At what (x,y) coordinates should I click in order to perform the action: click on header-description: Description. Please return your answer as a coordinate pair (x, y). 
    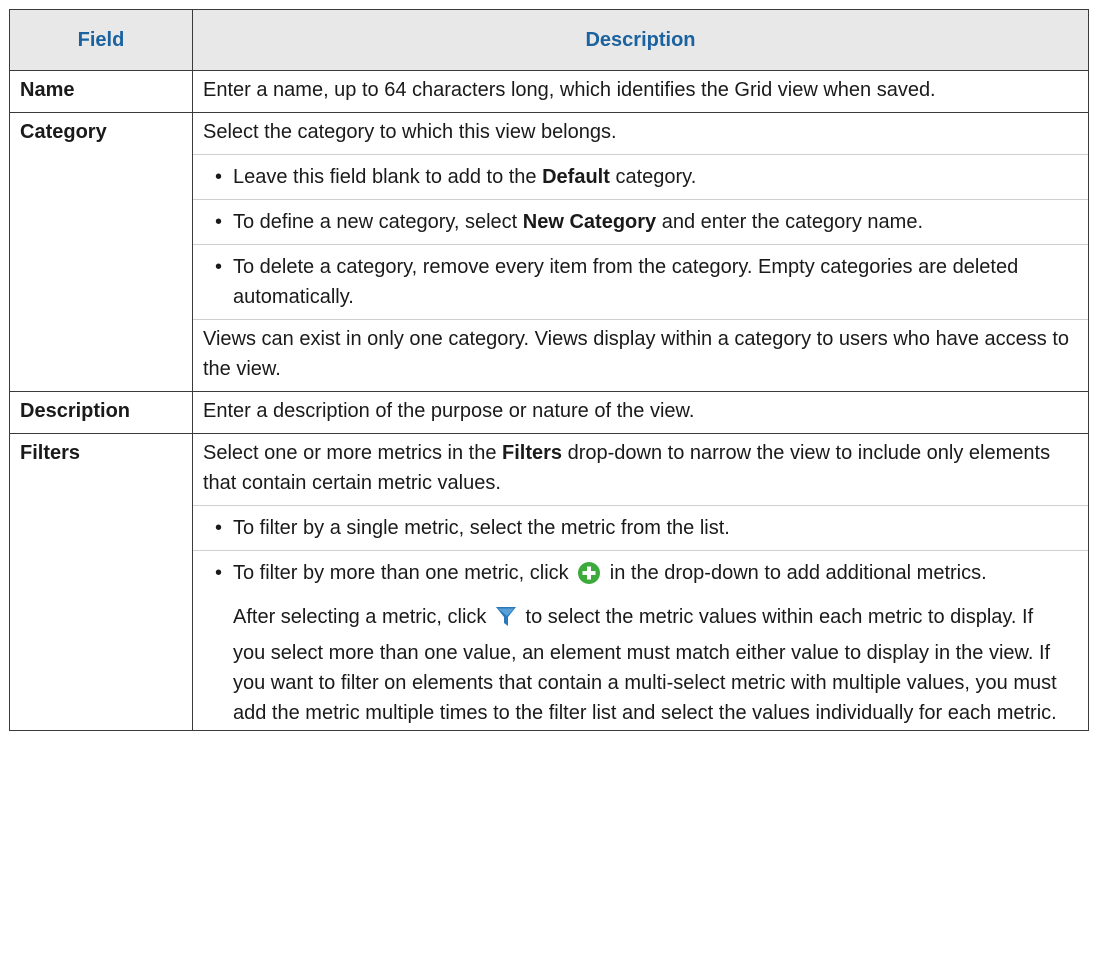
    Looking at the image, I should click on (640, 40).